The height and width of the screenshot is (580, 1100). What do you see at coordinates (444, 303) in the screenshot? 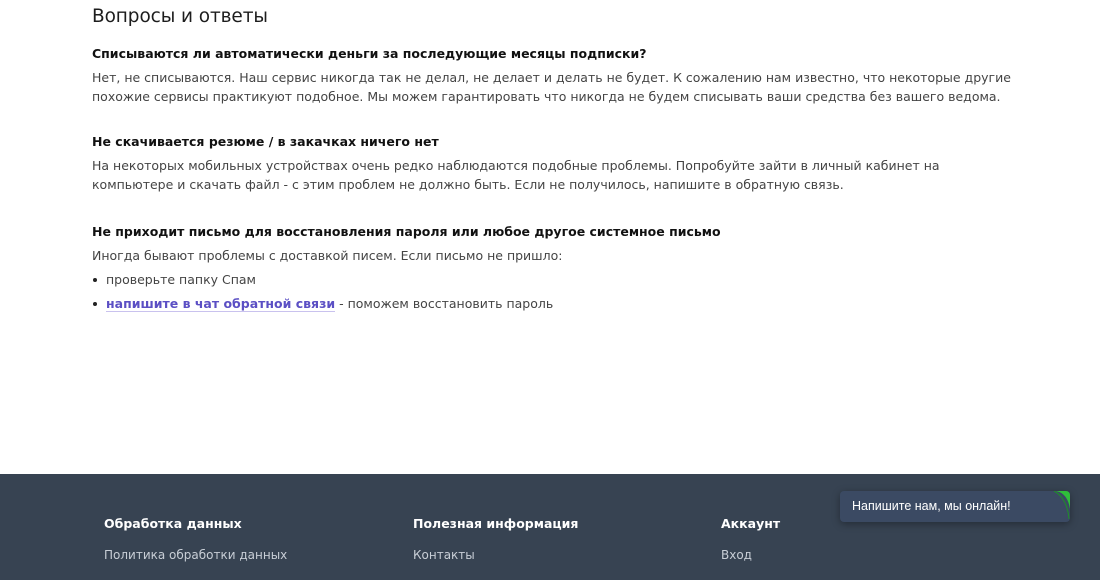
I see `list-item-text: - поможем восстановить пароль` at bounding box center [444, 303].